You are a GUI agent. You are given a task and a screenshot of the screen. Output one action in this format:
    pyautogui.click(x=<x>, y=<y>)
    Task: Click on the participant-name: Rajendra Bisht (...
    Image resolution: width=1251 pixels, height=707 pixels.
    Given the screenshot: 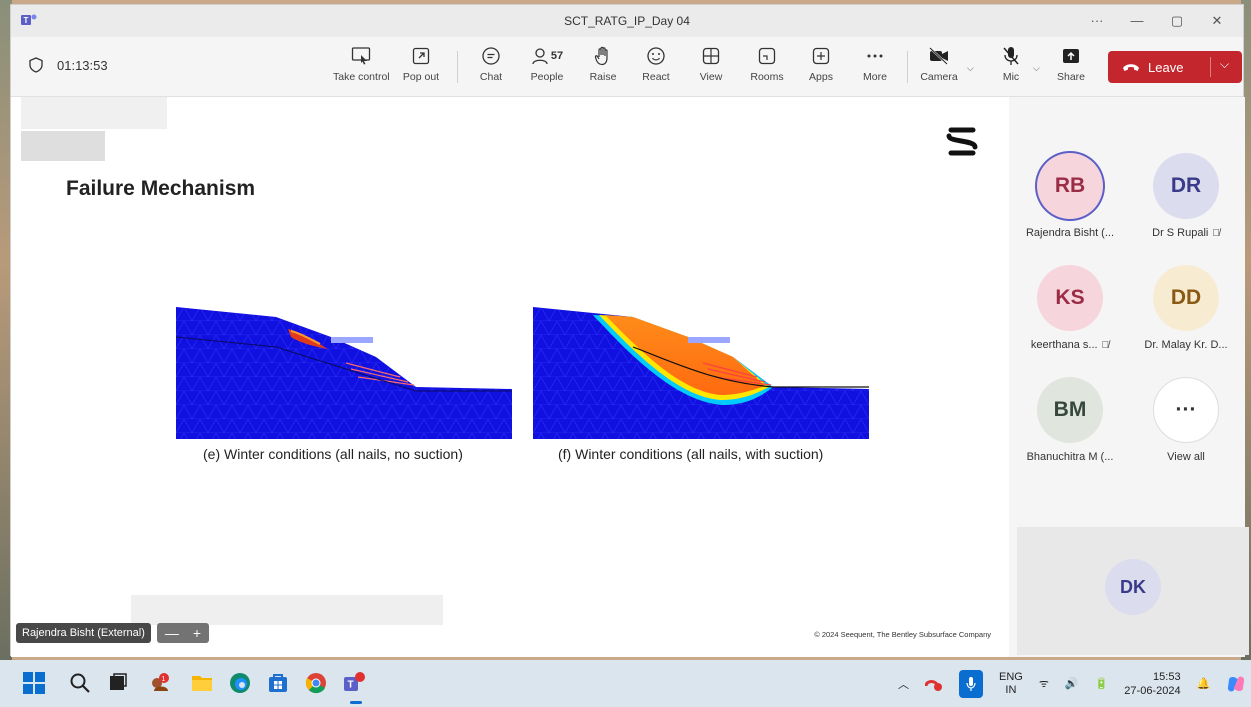 What is the action you would take?
    pyautogui.click(x=1070, y=233)
    